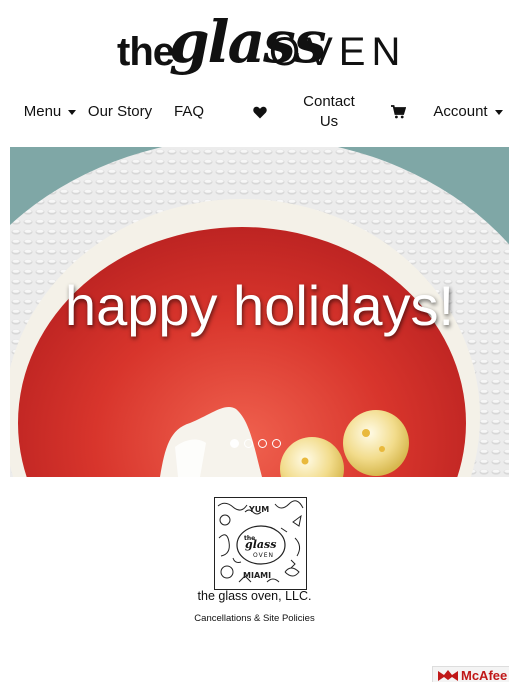 The height and width of the screenshot is (682, 509). I want to click on mcafee-shield-icon, so click(448, 675).